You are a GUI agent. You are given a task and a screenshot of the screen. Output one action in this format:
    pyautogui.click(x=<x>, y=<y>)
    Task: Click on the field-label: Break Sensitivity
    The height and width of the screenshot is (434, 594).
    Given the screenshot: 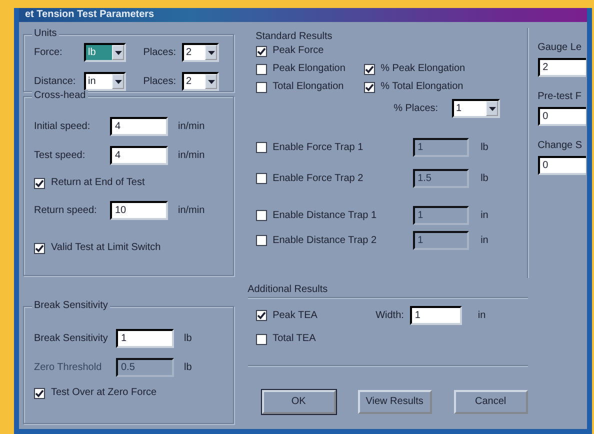 What is the action you would take?
    pyautogui.click(x=71, y=338)
    